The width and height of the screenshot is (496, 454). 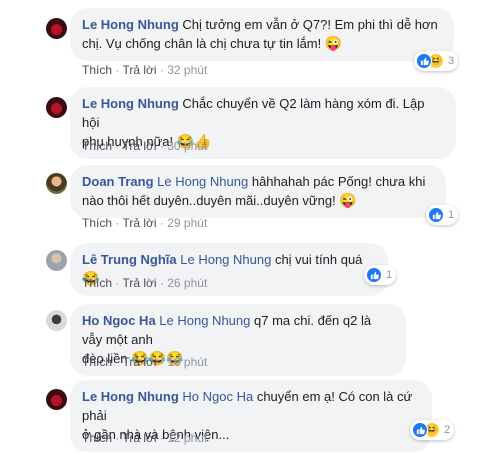 I want to click on comment-actions: Thích · Trả lời · 30 phút, so click(x=145, y=146).